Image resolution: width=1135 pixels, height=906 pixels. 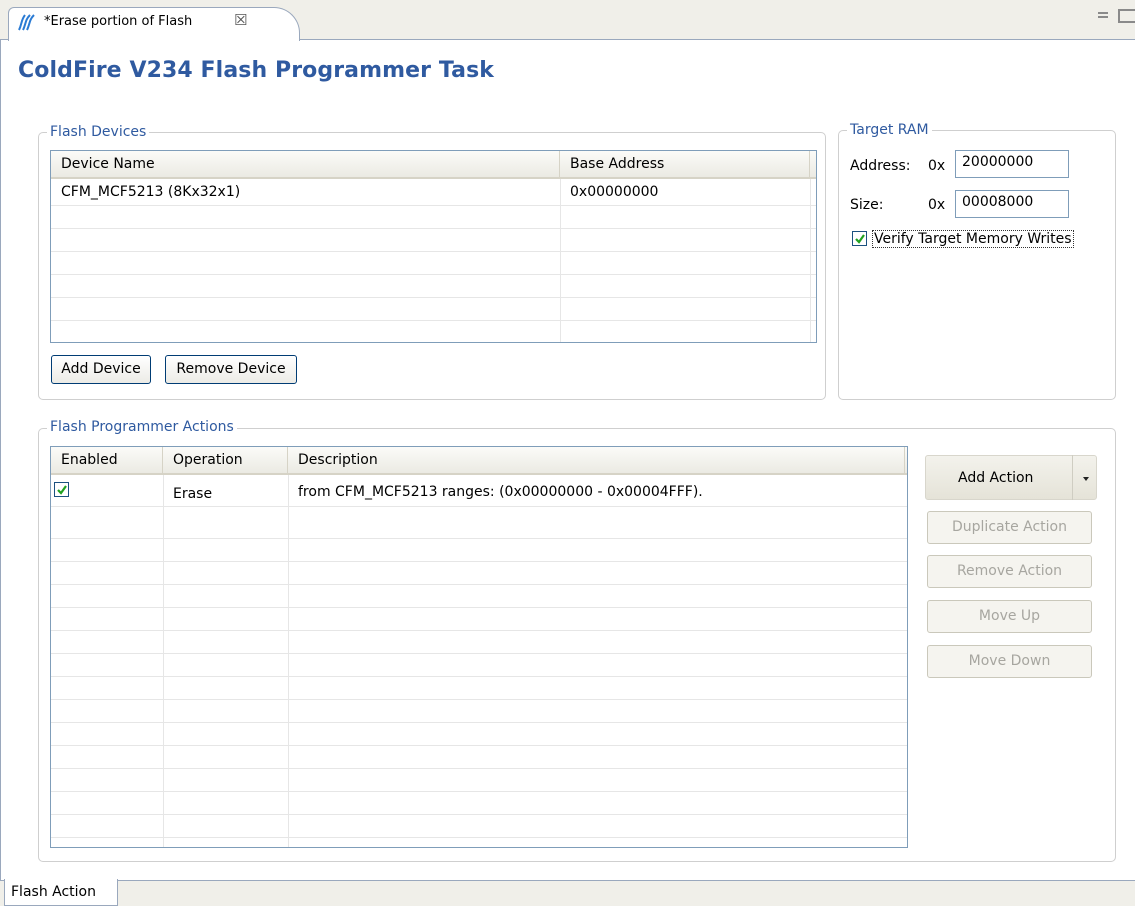 I want to click on add-action-label: Add Action, so click(x=995, y=478).